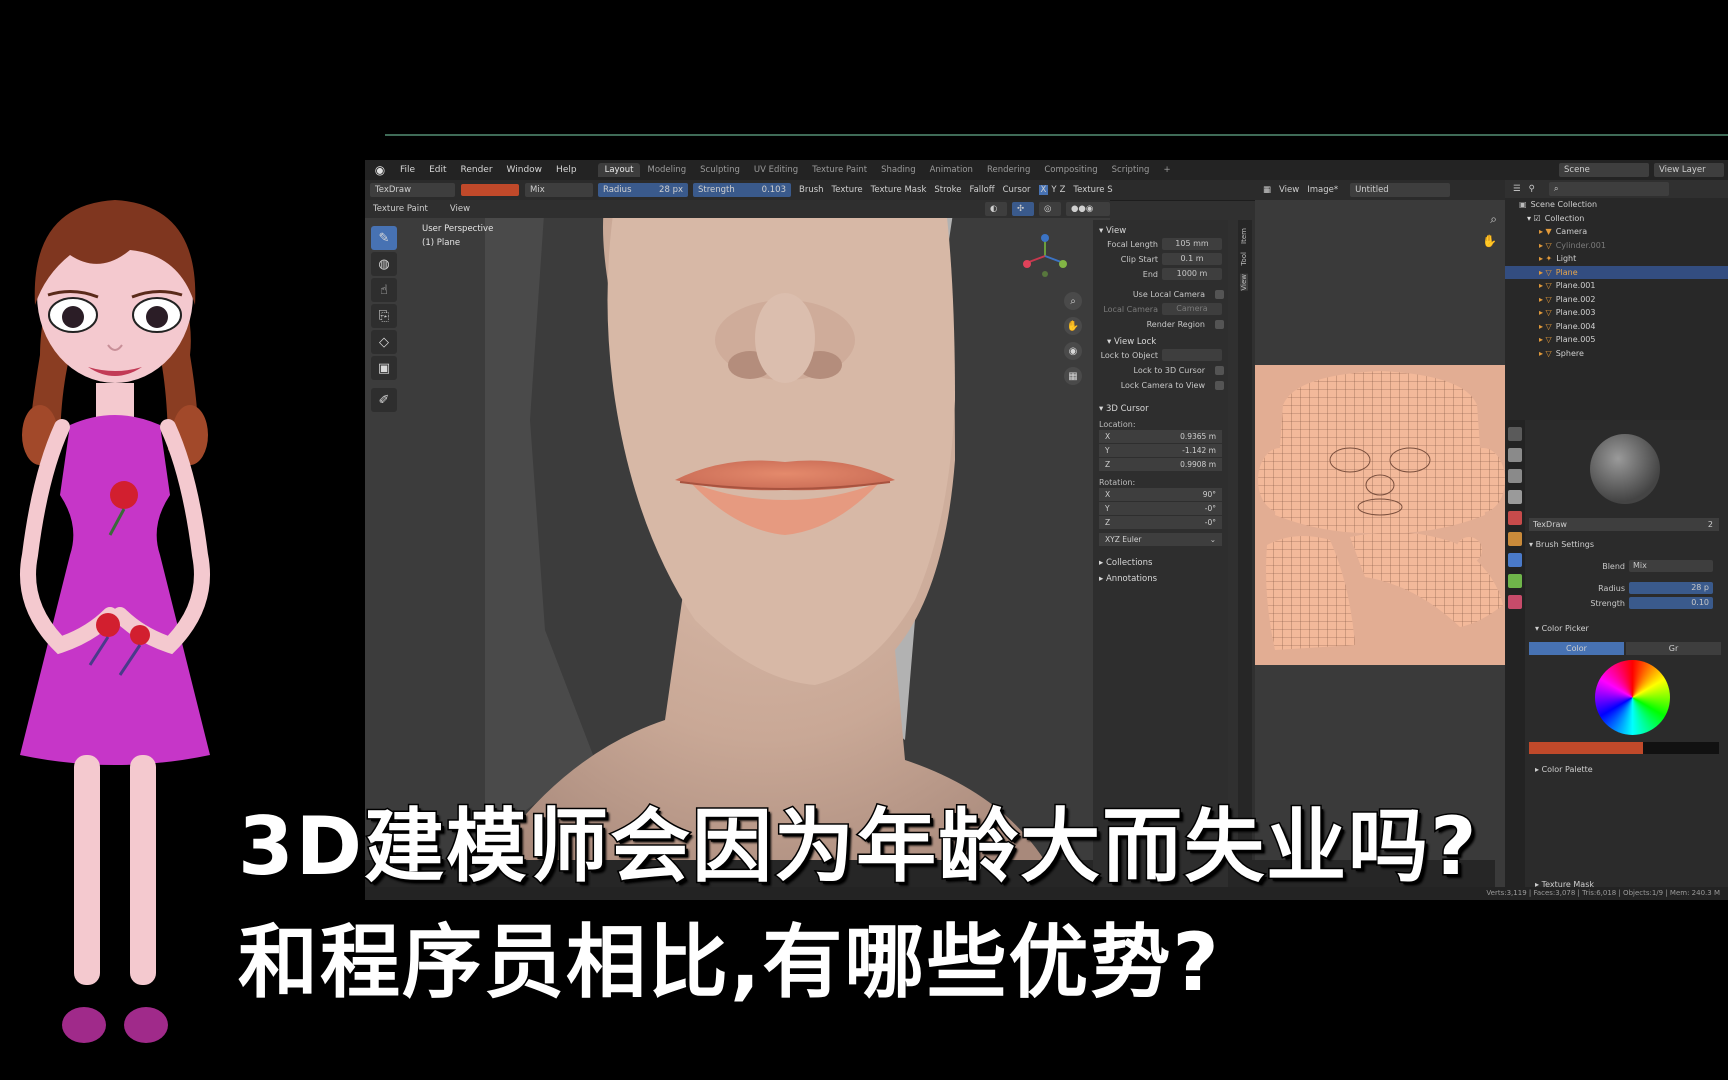 Image resolution: width=1728 pixels, height=1080 pixels. Describe the element at coordinates (1493, 219) in the screenshot. I see `uv-zoom-icon: ⌕` at that location.